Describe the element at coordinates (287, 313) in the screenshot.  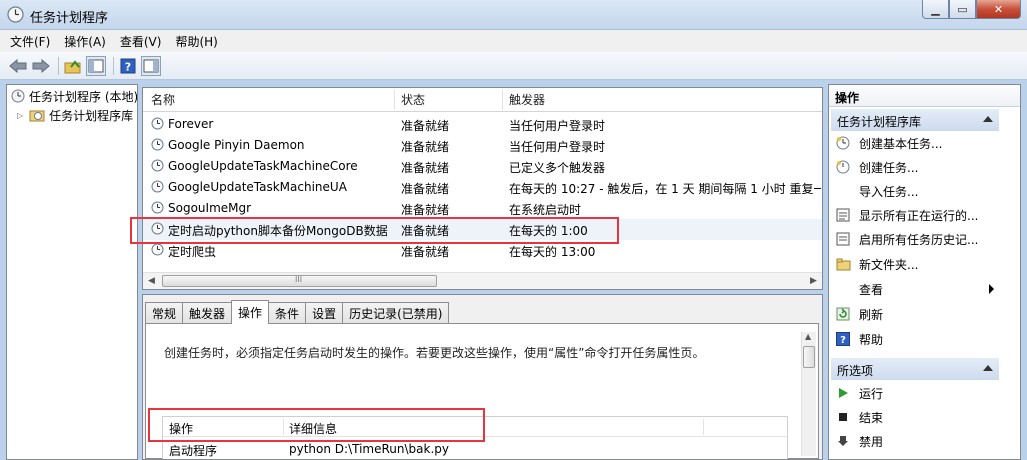
I see `tab-conditions: 条件` at that location.